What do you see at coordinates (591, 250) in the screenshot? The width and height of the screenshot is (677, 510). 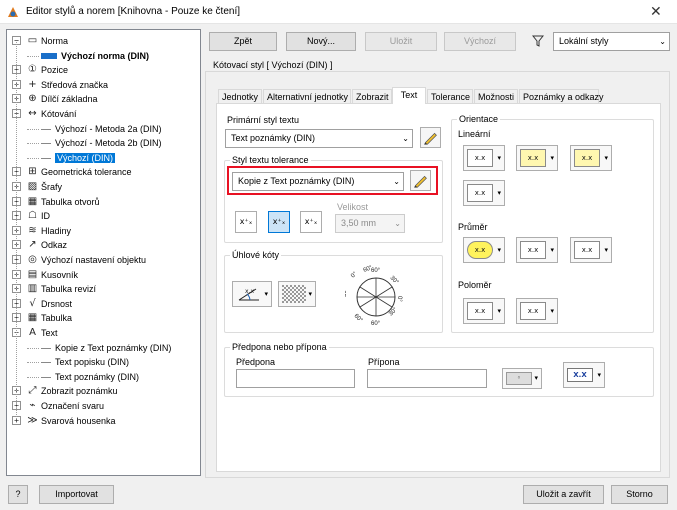 I see `diameter-horizontal-button: x.x ▾` at bounding box center [591, 250].